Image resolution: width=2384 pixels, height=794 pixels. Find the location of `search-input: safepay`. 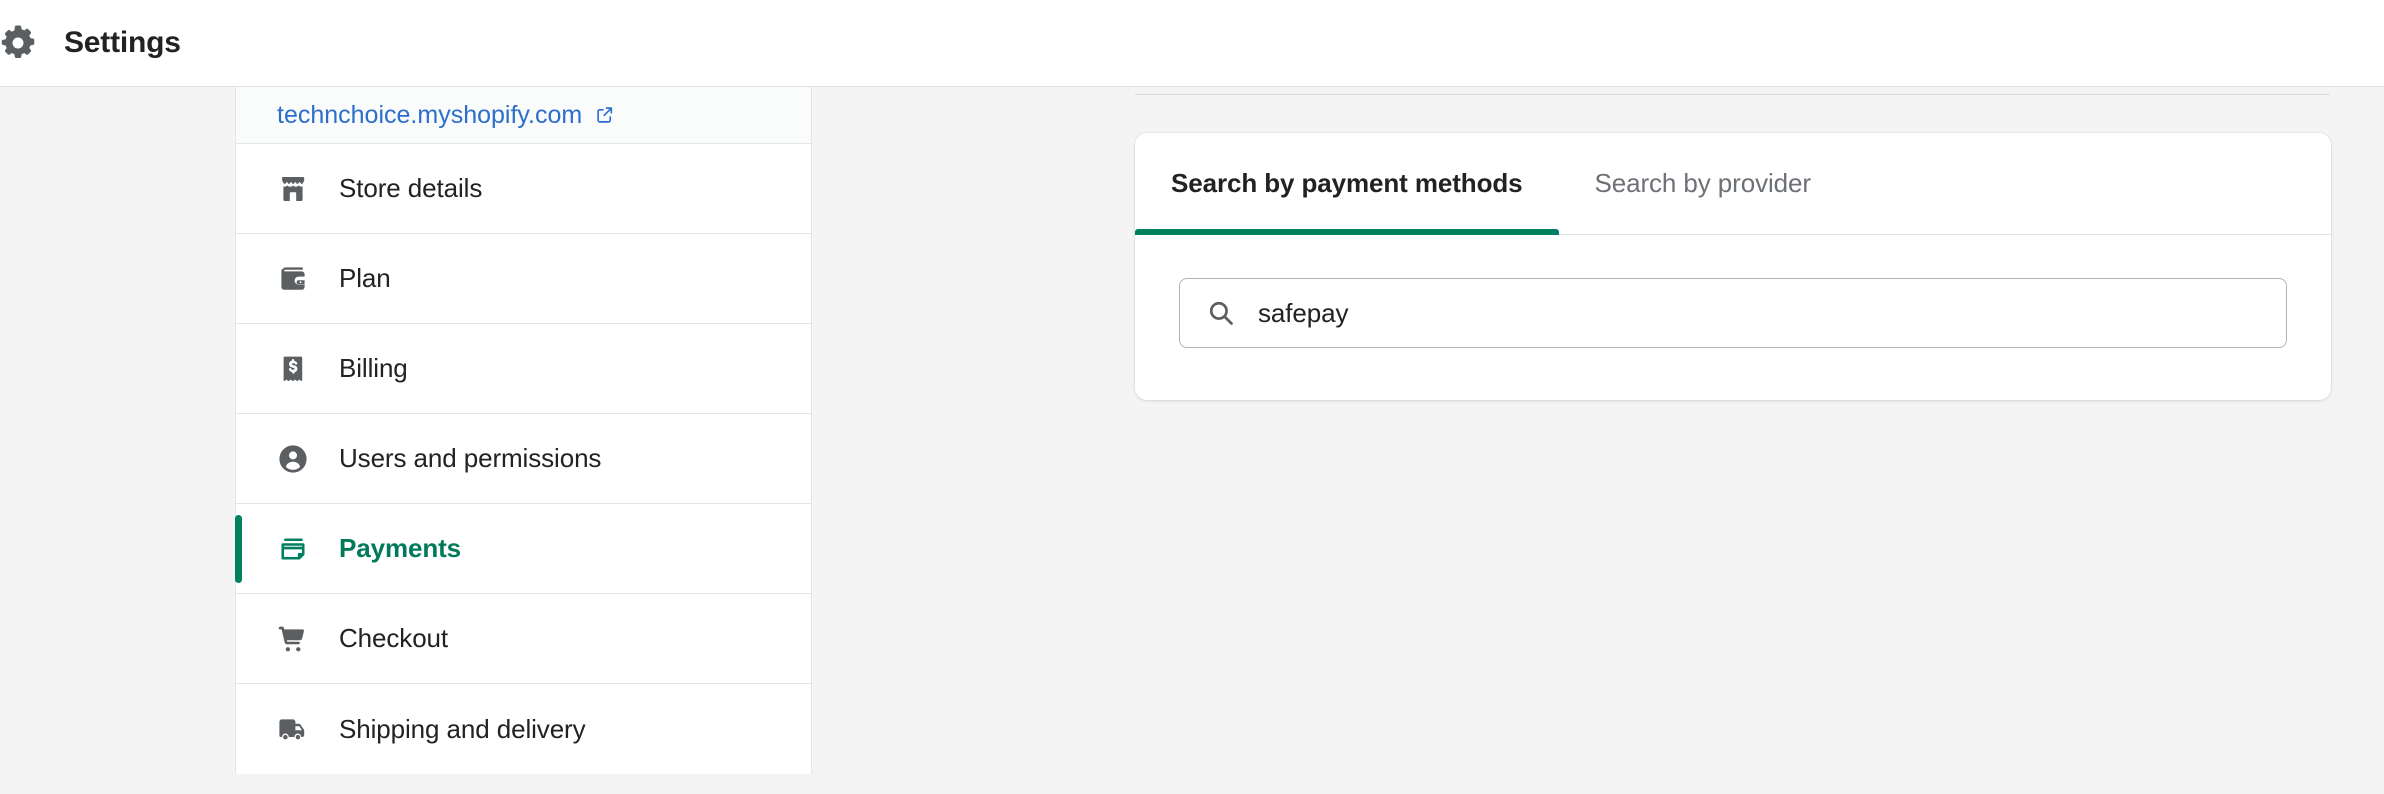

search-input: safepay is located at coordinates (1733, 313).